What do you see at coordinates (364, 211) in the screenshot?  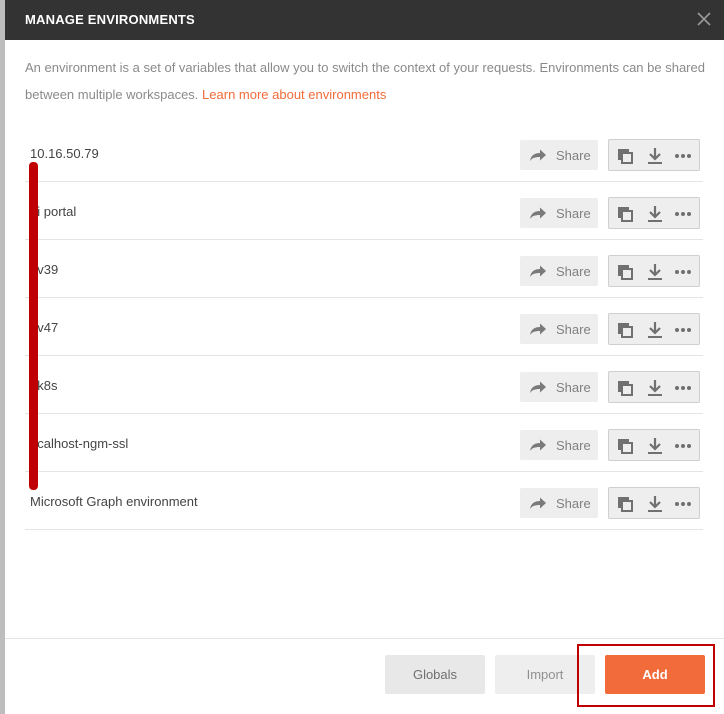 I see `environment-row: pi portal Share` at bounding box center [364, 211].